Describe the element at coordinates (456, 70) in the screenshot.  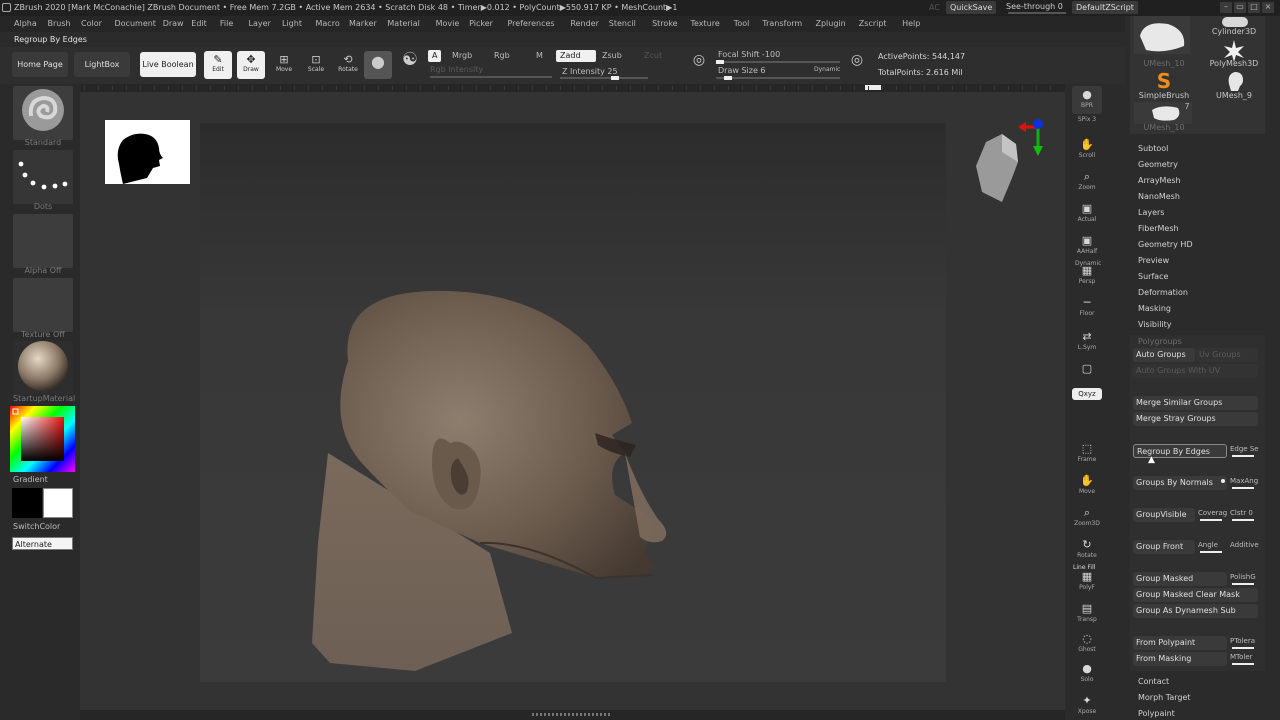
I see `rgb-intensity-slider: Rgb Intensity` at that location.